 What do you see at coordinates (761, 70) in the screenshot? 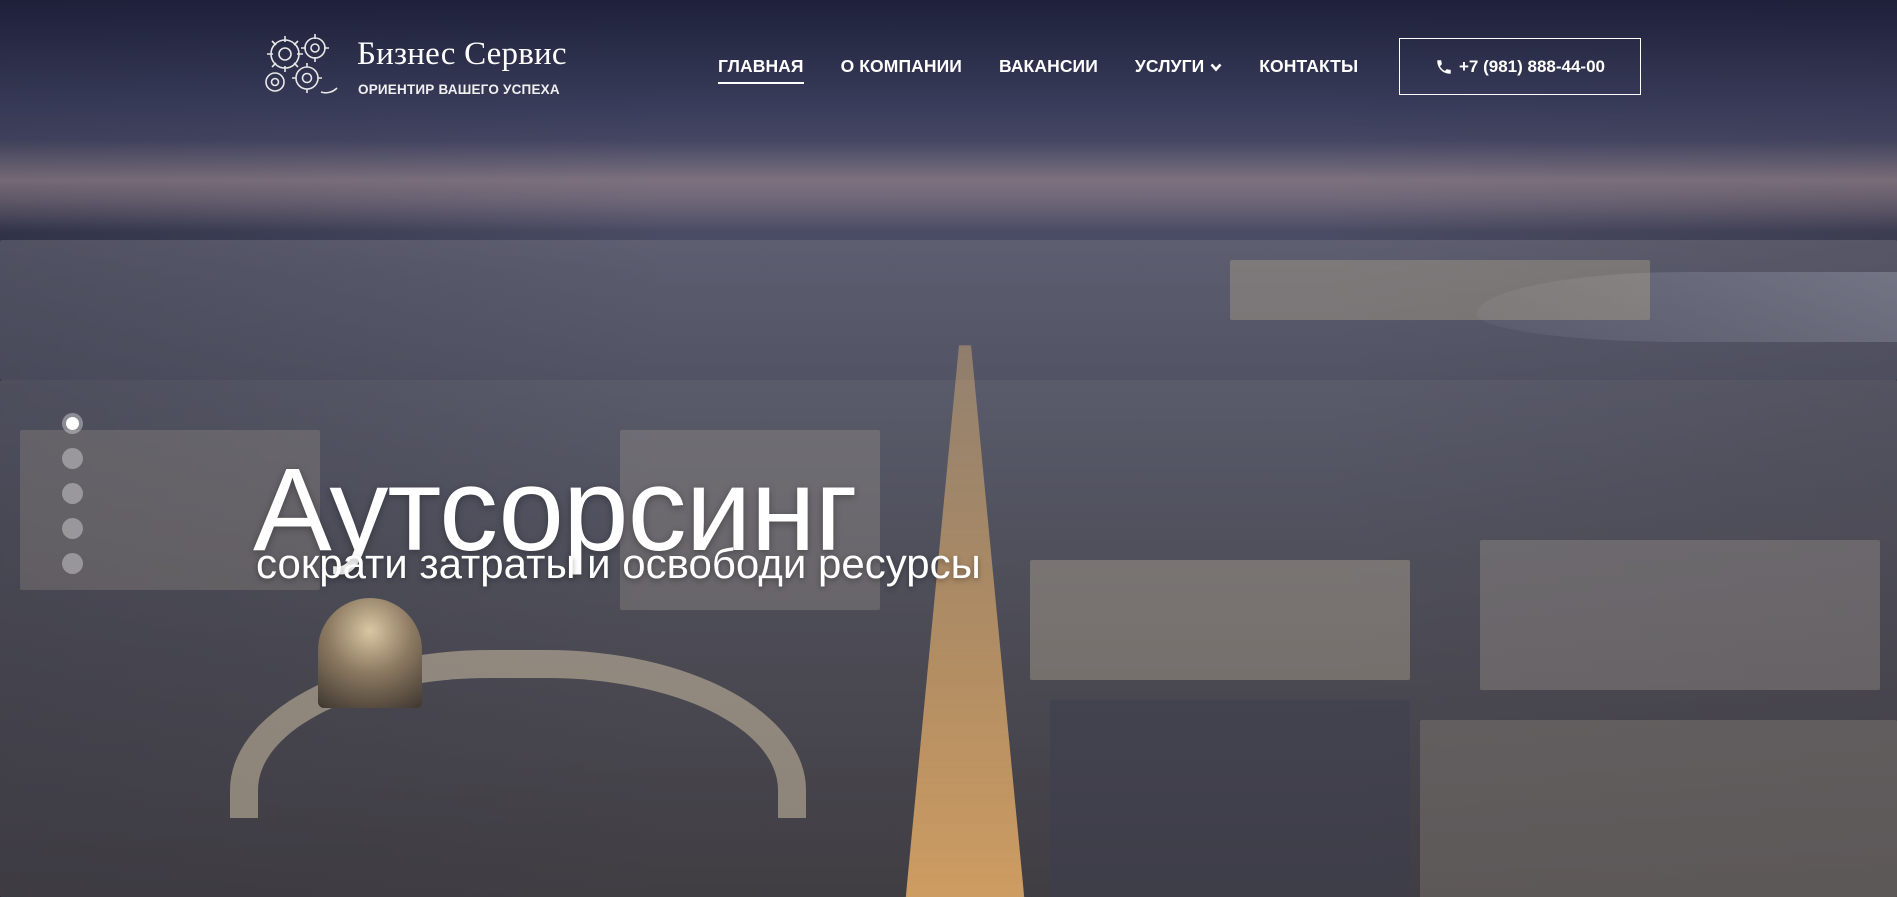
I see `nav-item-home: ГЛАВНАЯ` at bounding box center [761, 70].